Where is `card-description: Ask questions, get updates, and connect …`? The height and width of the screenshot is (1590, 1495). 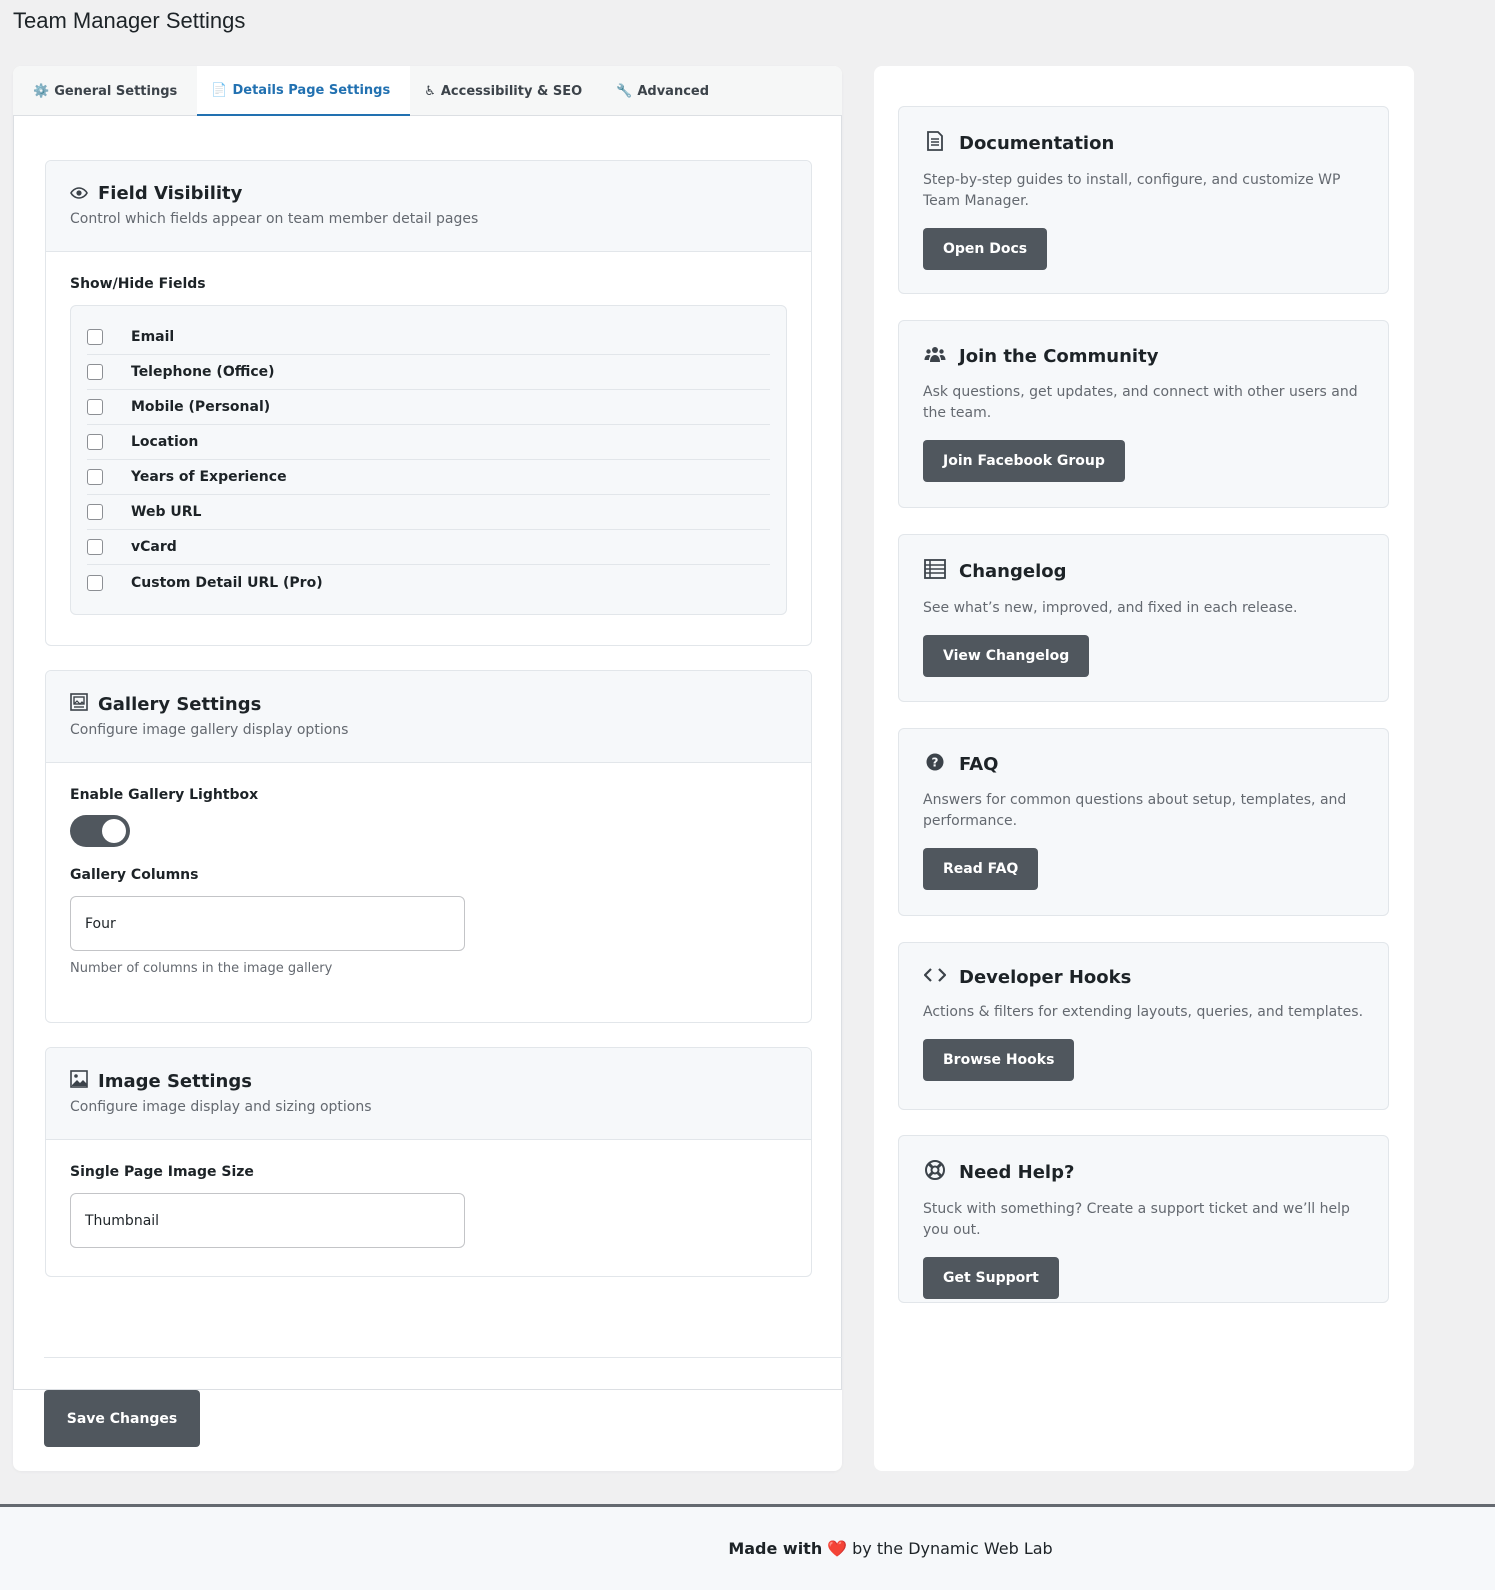
card-description: Ask questions, get updates, and connect … is located at coordinates (1140, 402).